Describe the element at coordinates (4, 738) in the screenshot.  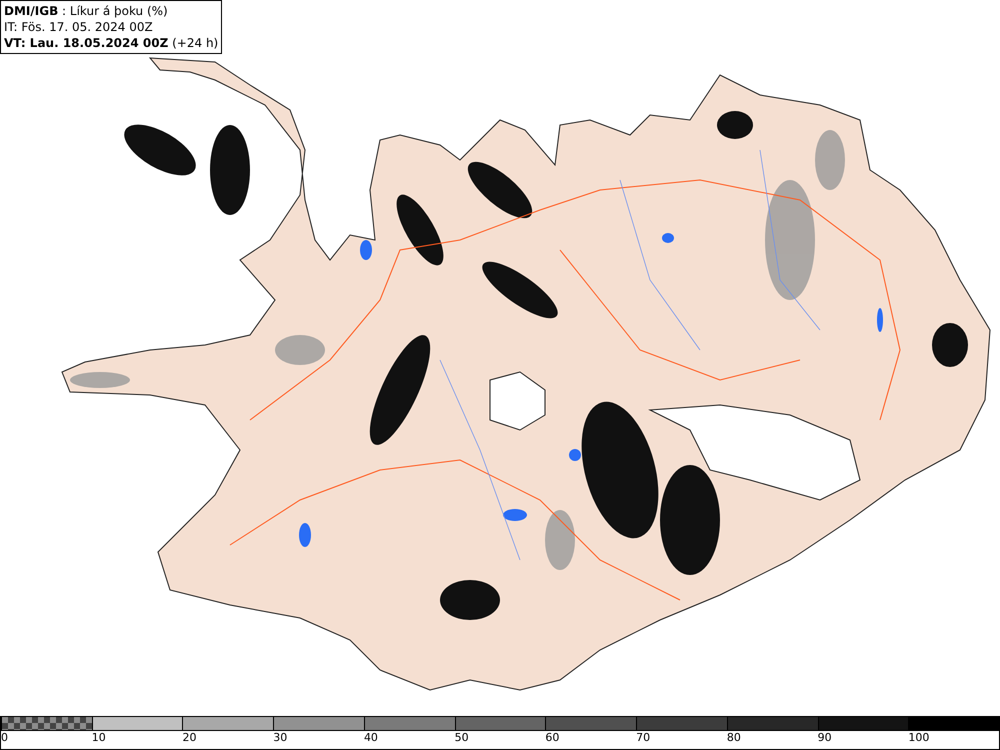
I see `legend-label: 0` at that location.